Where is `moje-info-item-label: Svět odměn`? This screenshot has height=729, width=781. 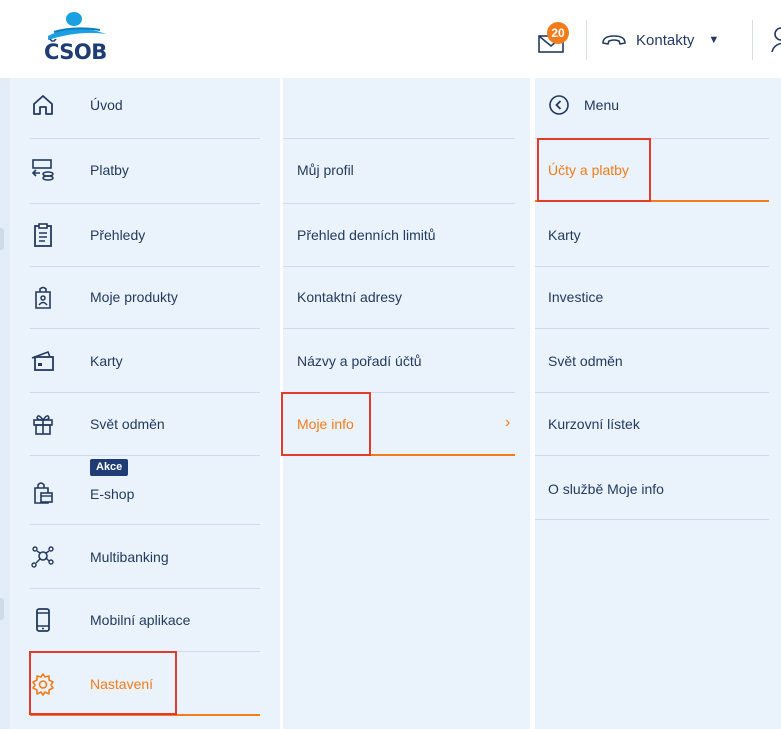
moje-info-item-label: Svět odměn is located at coordinates (585, 361).